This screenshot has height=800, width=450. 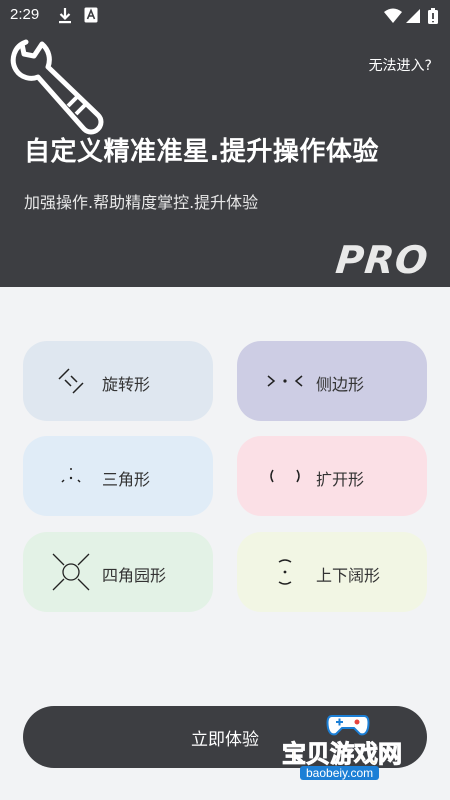 What do you see at coordinates (340, 773) in the screenshot?
I see `watermark-url: baobeiy.com` at bounding box center [340, 773].